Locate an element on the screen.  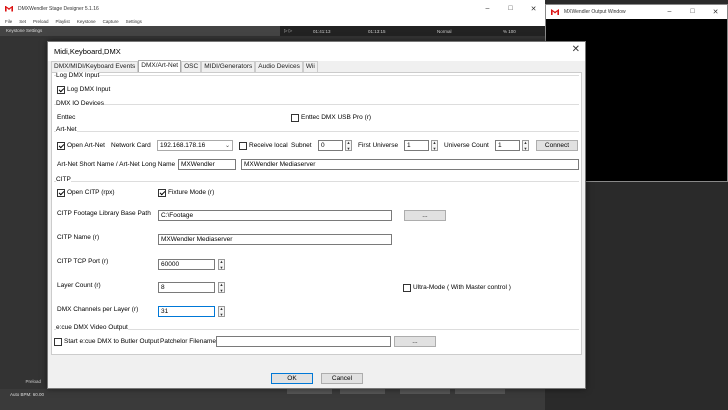
menu-file: File is located at coordinates (8, 21).